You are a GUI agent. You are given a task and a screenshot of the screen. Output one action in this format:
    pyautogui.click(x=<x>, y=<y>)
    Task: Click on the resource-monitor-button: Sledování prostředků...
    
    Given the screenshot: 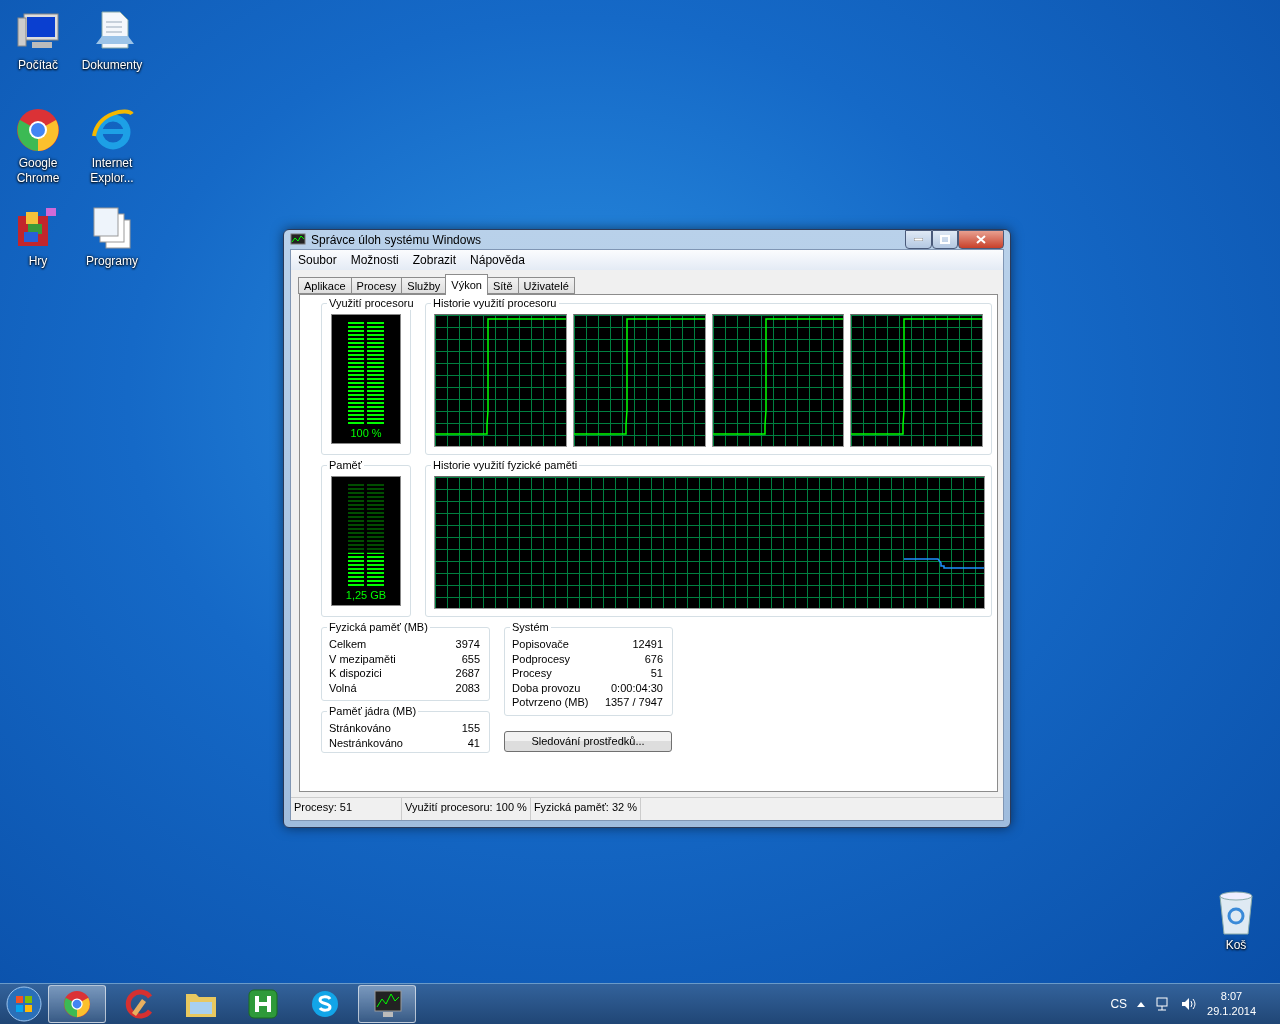 What is the action you would take?
    pyautogui.click(x=588, y=741)
    